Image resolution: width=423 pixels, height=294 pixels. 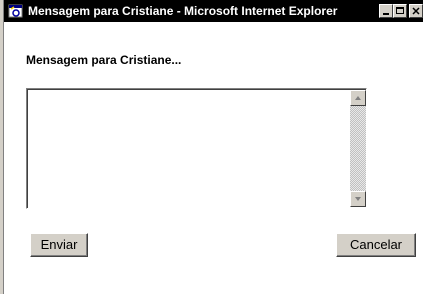 I want to click on close-button, so click(x=416, y=11).